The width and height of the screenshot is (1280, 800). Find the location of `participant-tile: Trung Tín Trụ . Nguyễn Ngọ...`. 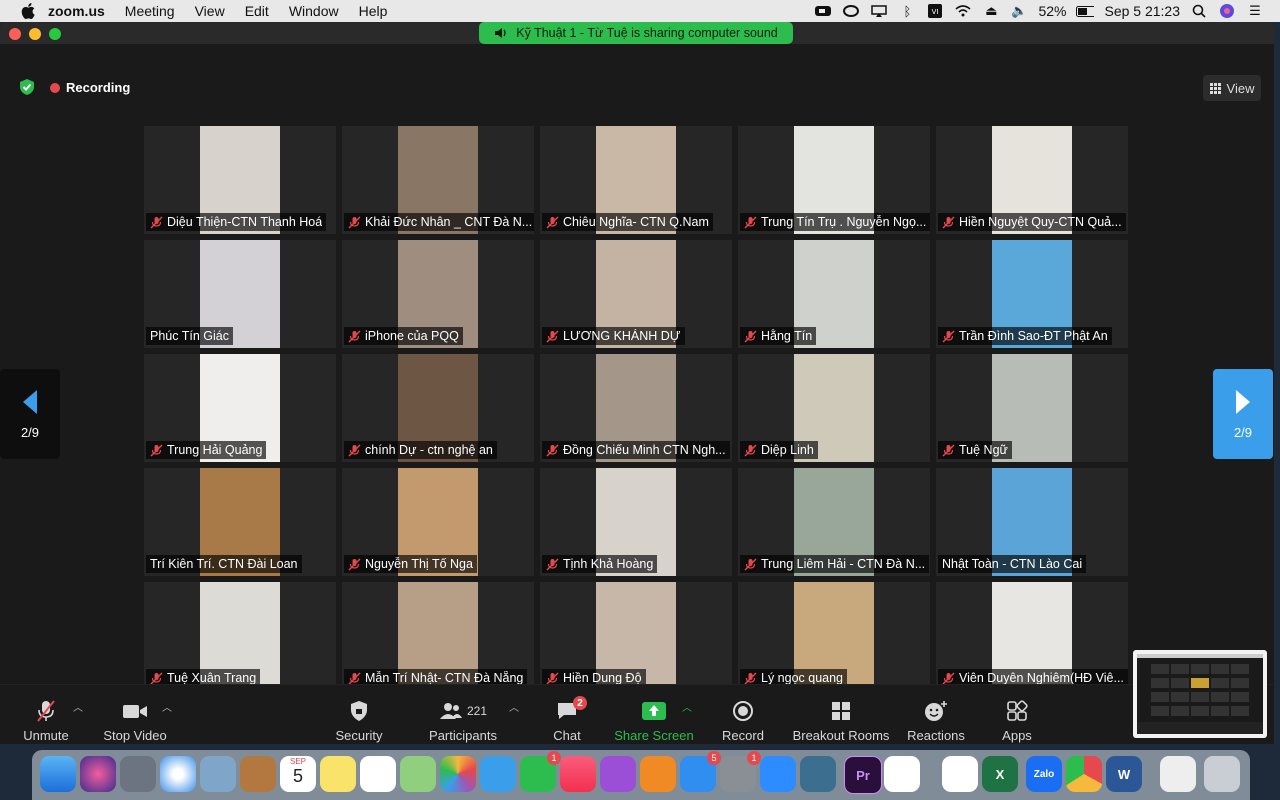

participant-tile: Trung Tín Trụ . Nguyễn Ngọ... is located at coordinates (834, 180).